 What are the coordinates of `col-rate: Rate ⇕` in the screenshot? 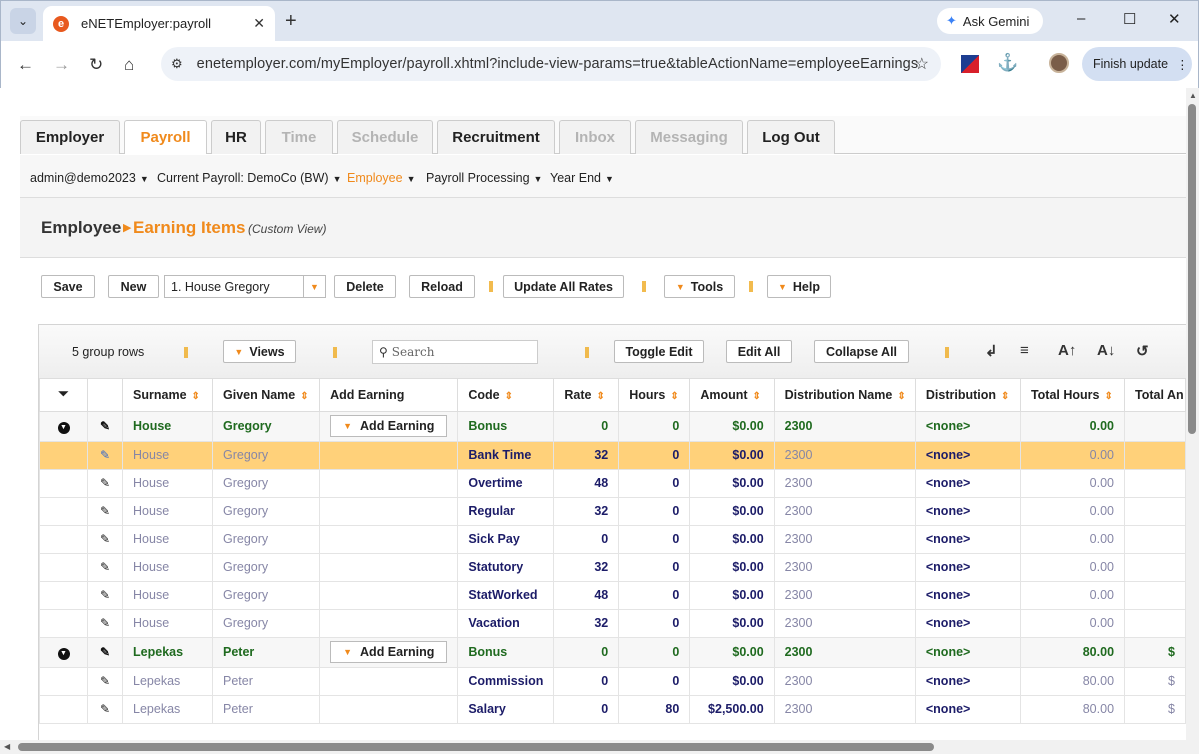 It's located at (586, 395).